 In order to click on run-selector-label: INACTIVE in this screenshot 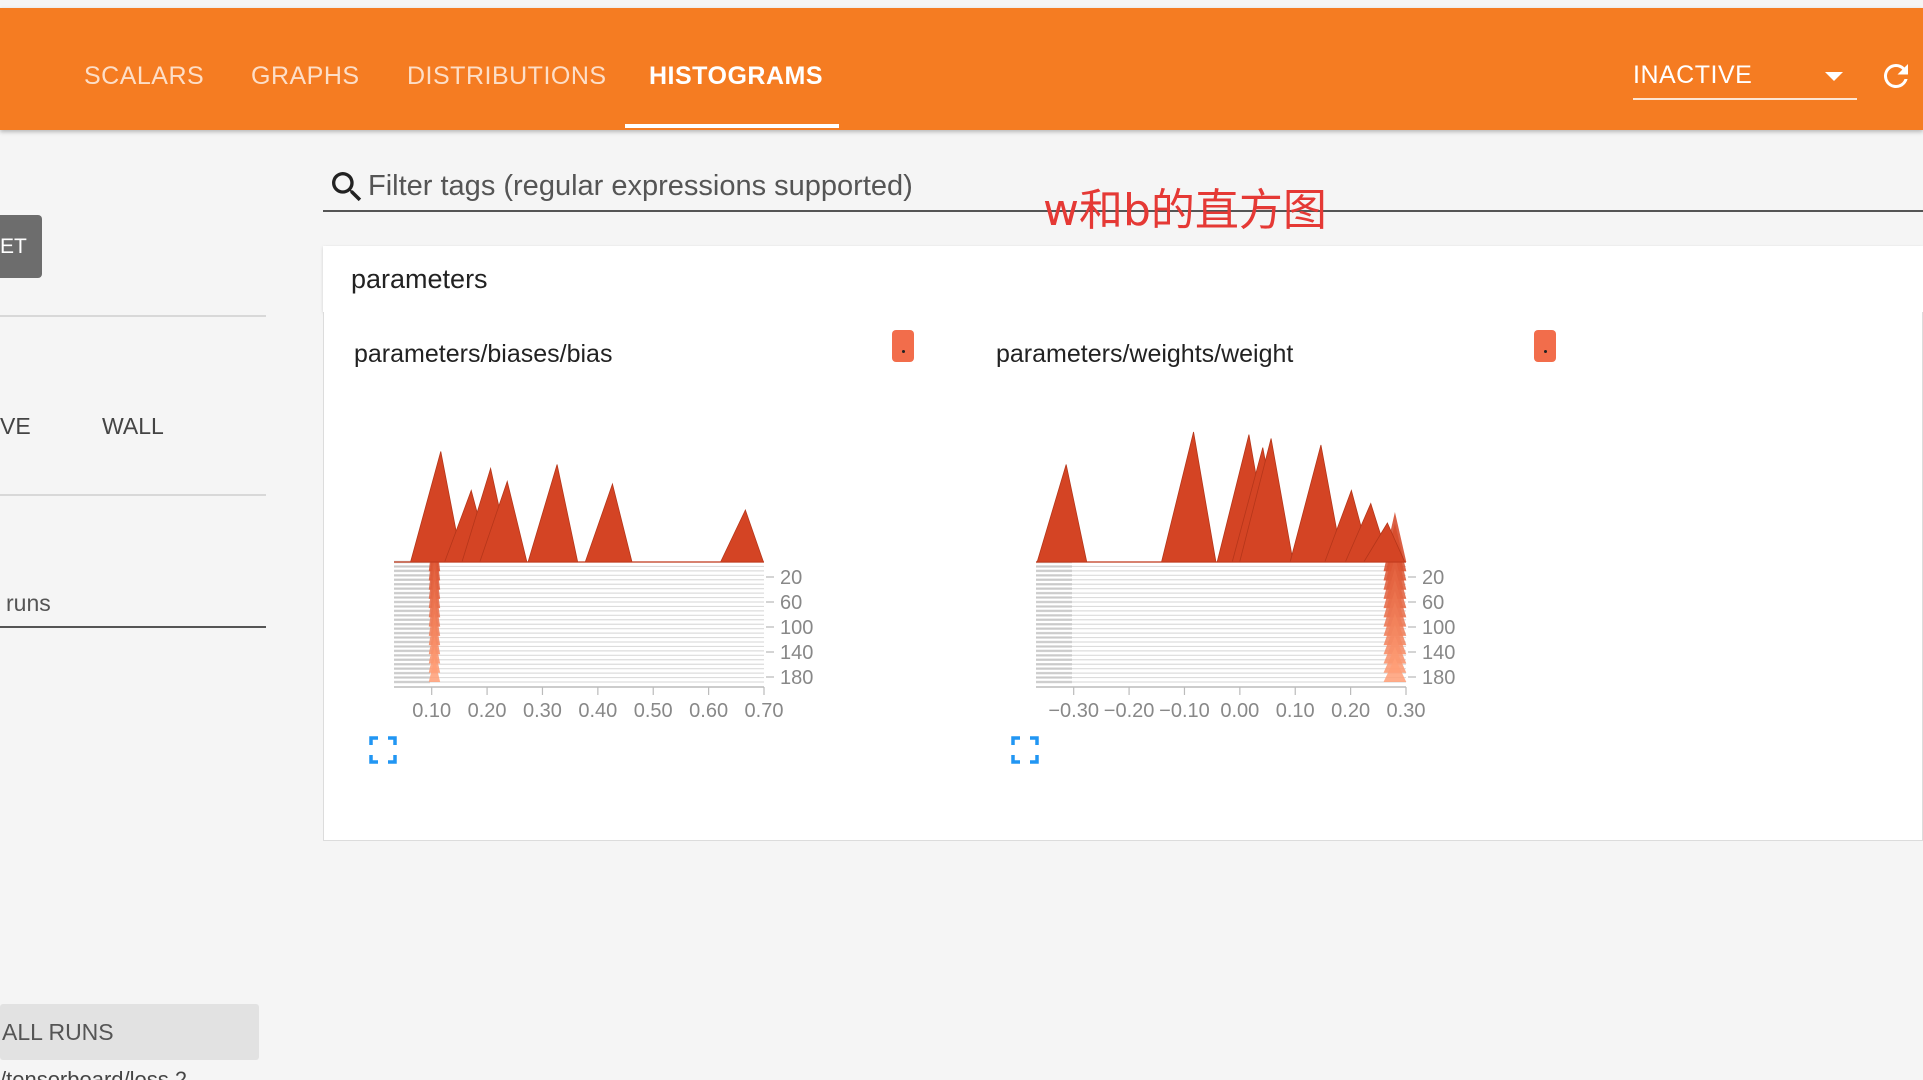, I will do `click(1693, 75)`.